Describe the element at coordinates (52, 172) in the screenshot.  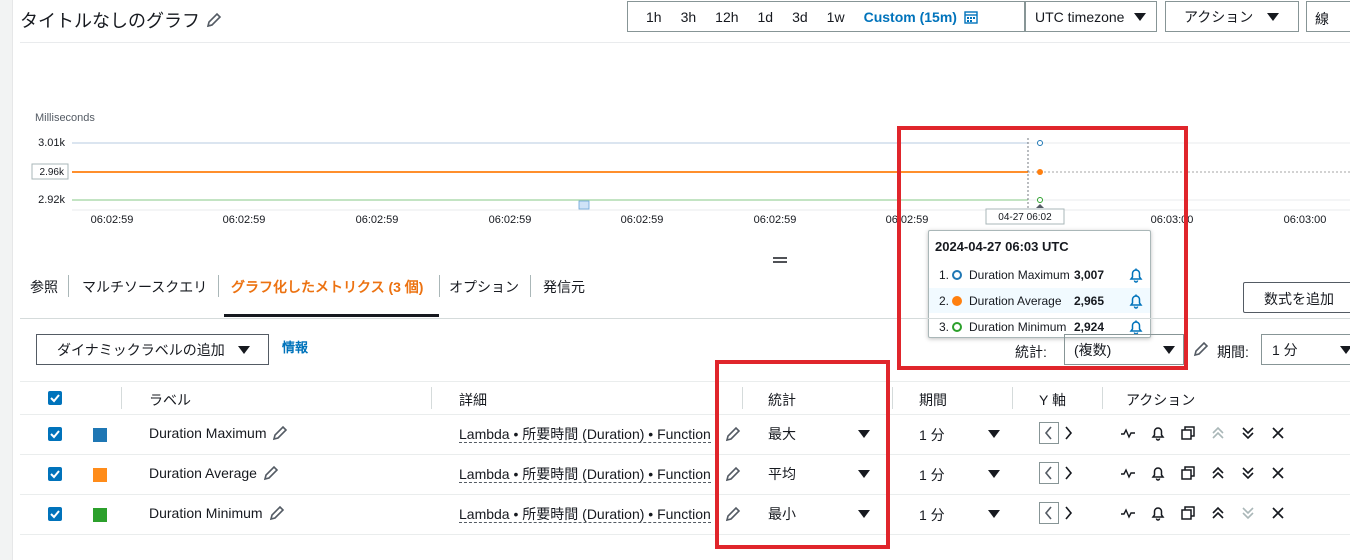
I see `y-cursor-label: 2.96k` at that location.